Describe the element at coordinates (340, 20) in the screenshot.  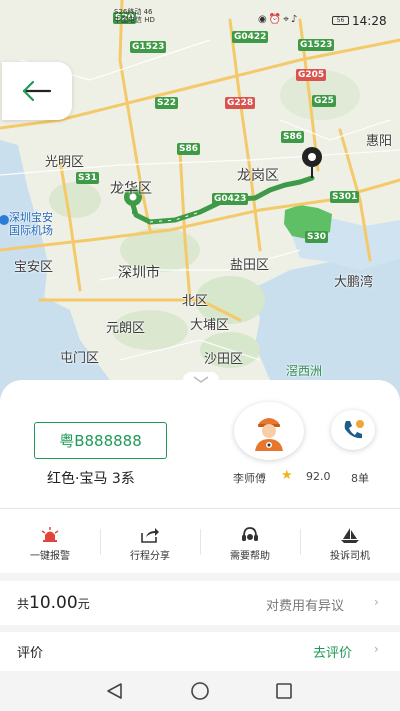
I see `battery-icon: 56` at that location.